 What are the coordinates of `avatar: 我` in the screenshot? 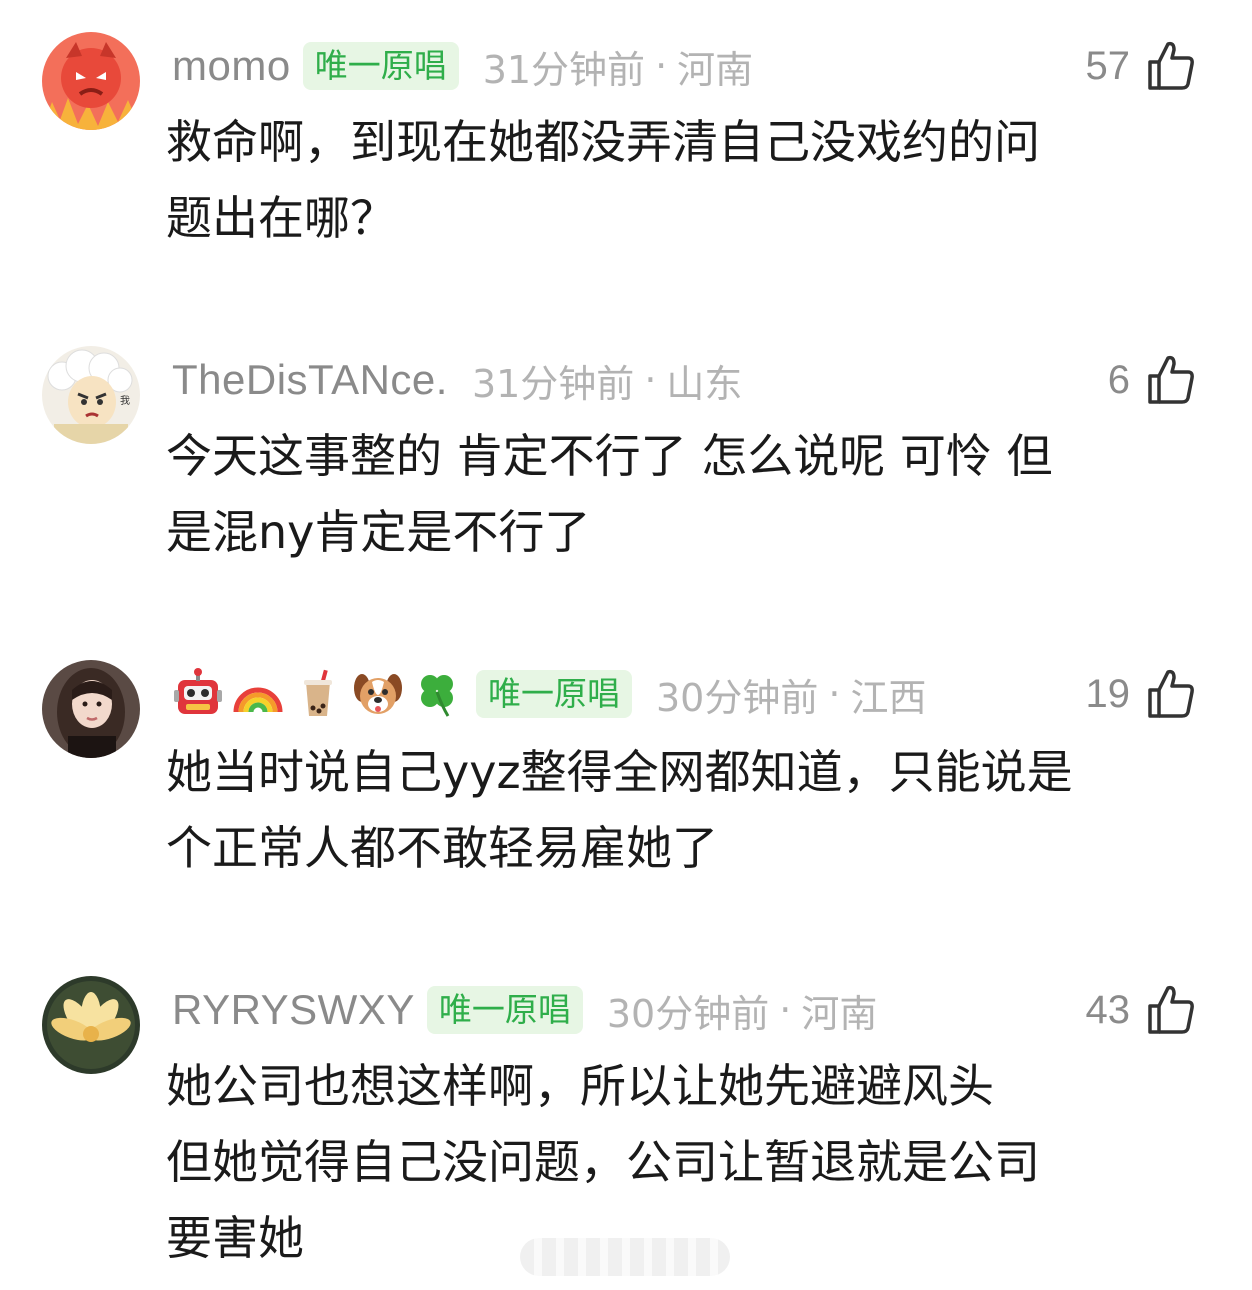 It's located at (91, 395).